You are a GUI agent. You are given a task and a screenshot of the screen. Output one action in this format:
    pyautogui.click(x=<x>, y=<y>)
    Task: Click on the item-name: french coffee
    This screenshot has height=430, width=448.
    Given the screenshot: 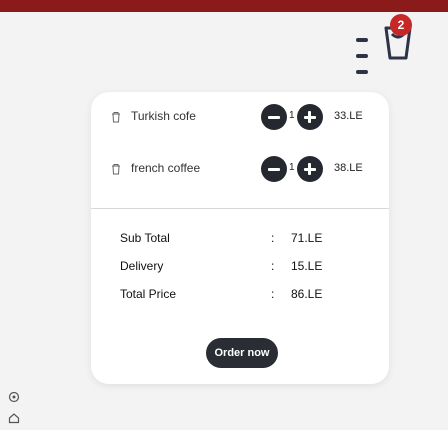 What is the action you would take?
    pyautogui.click(x=166, y=168)
    